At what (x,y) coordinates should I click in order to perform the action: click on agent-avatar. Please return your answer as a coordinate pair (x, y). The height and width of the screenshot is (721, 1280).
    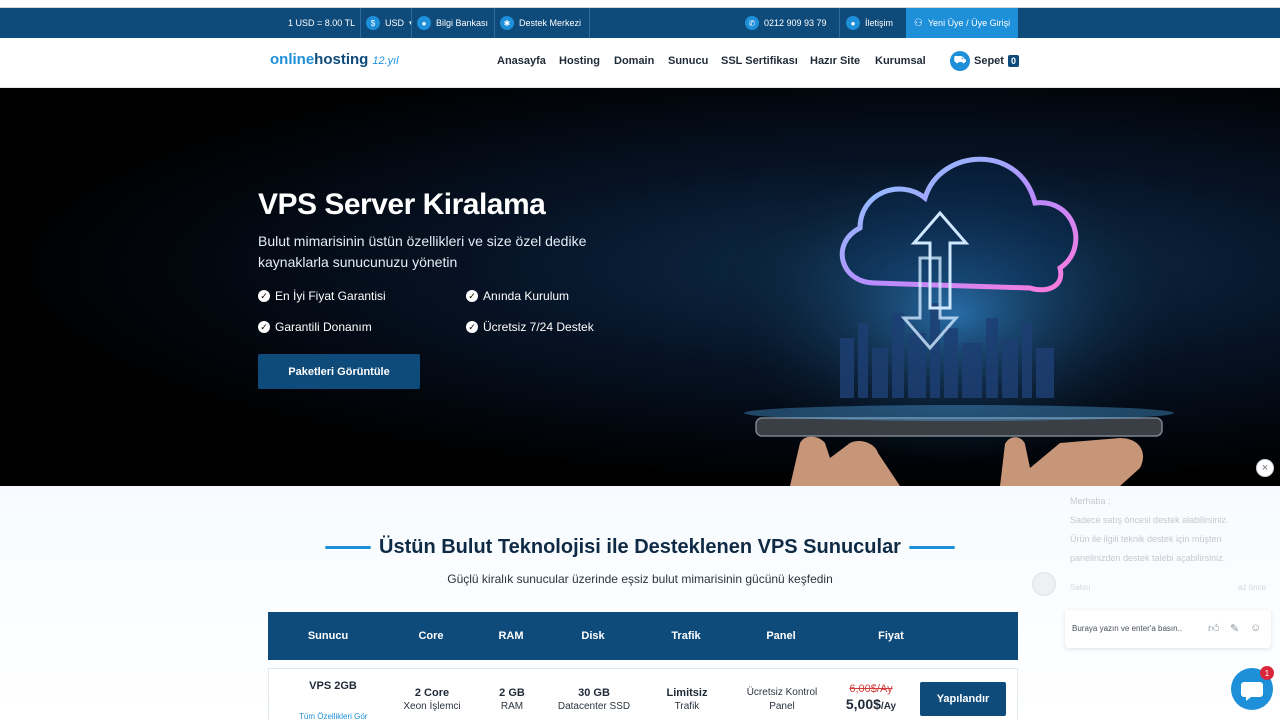
    Looking at the image, I should click on (1044, 584).